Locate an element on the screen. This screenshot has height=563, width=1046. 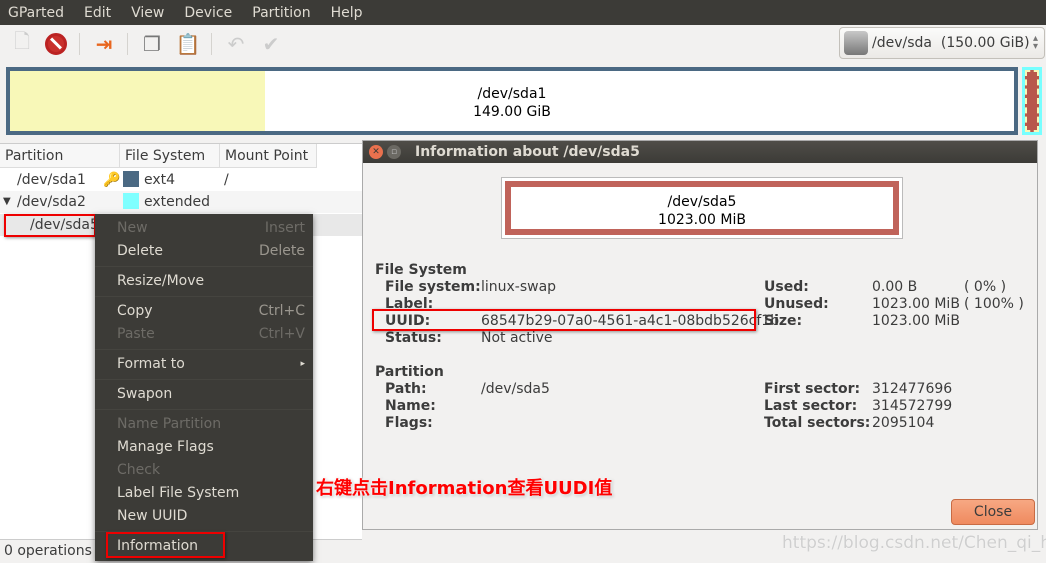
value-path: /dev/sda5 is located at coordinates (515, 389).